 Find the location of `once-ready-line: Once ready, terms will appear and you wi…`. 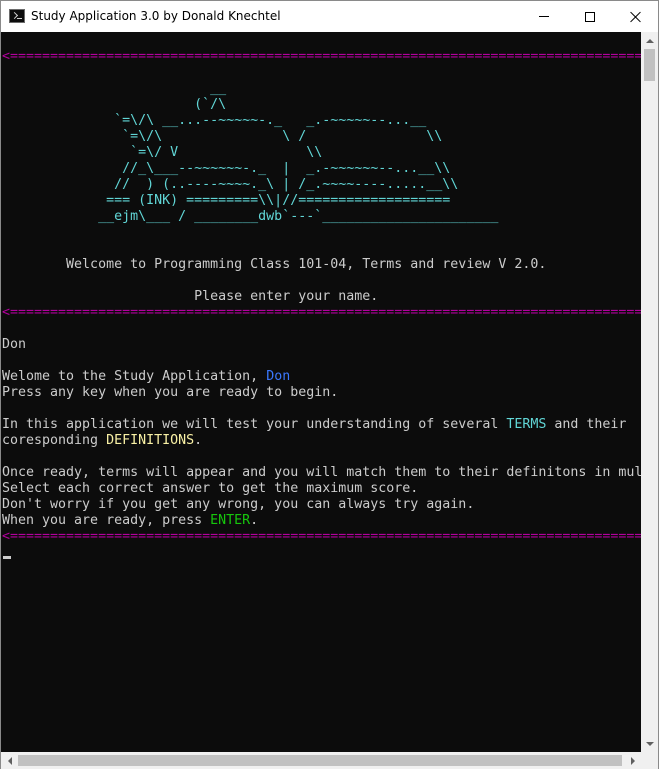

once-ready-line: Once ready, terms will appear and you wi… is located at coordinates (321, 472).